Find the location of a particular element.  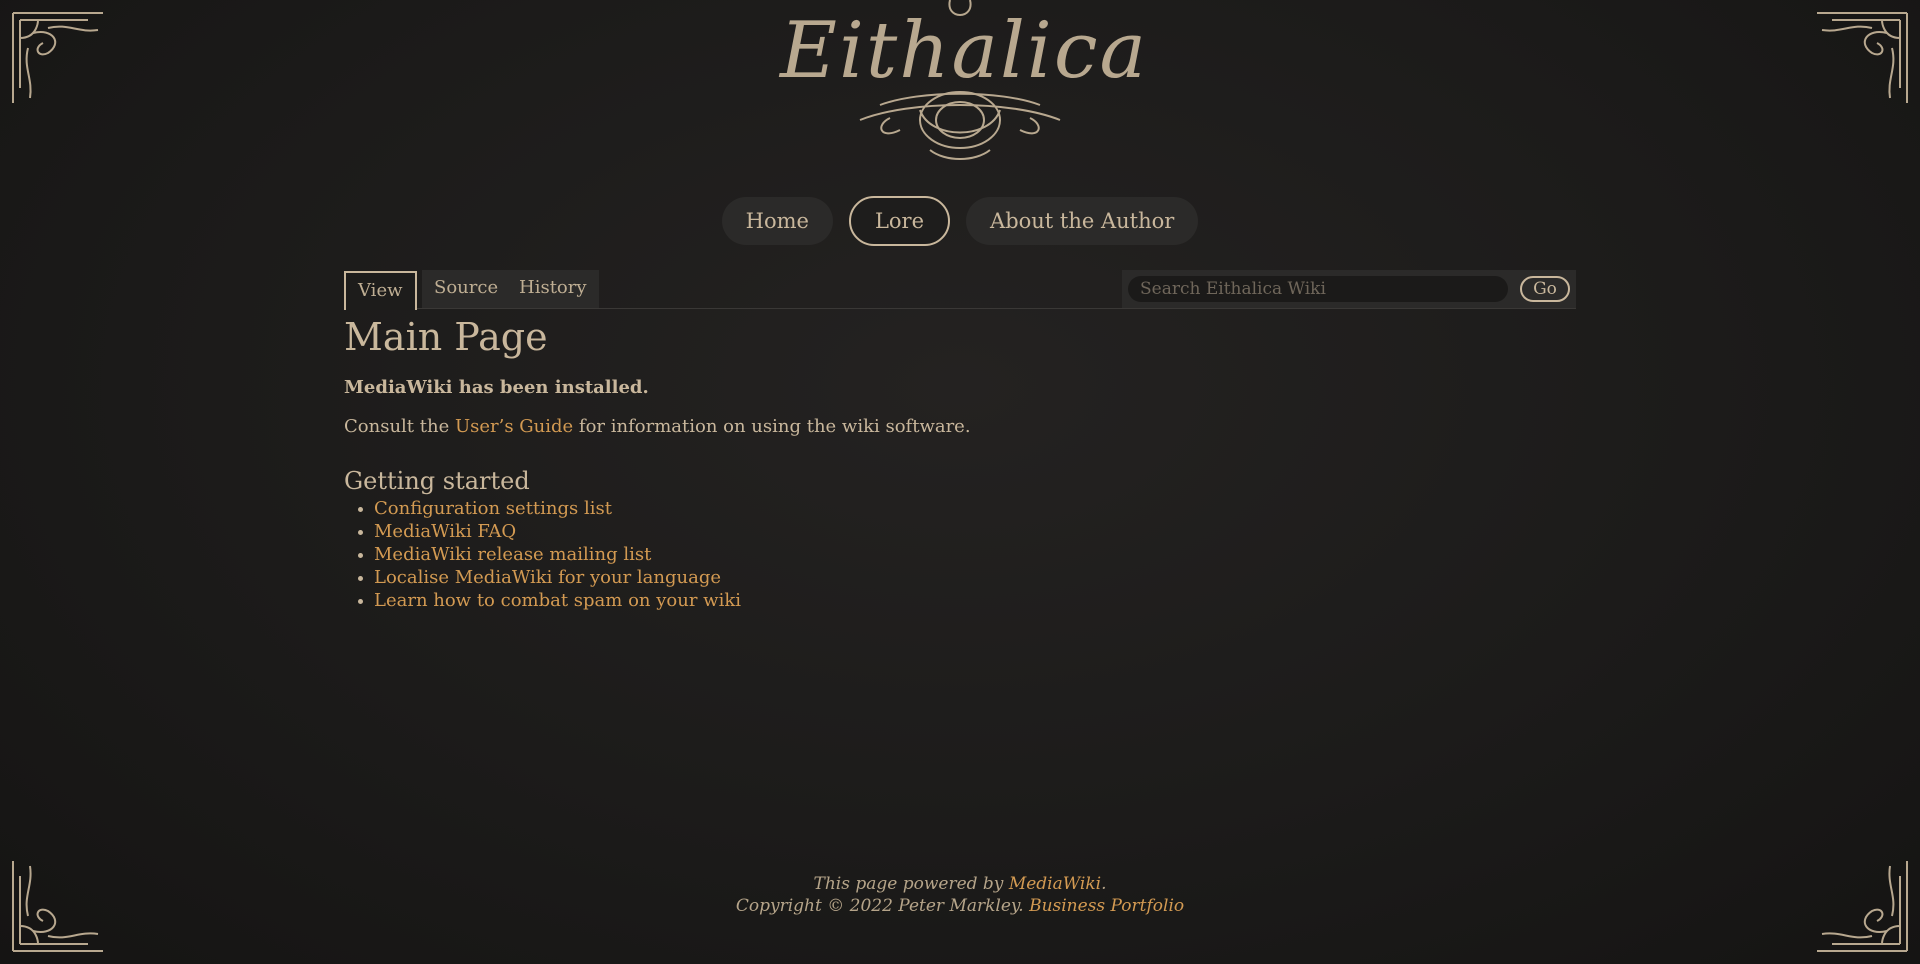

list-item: MediaWiki release mailing list is located at coordinates (967, 554).